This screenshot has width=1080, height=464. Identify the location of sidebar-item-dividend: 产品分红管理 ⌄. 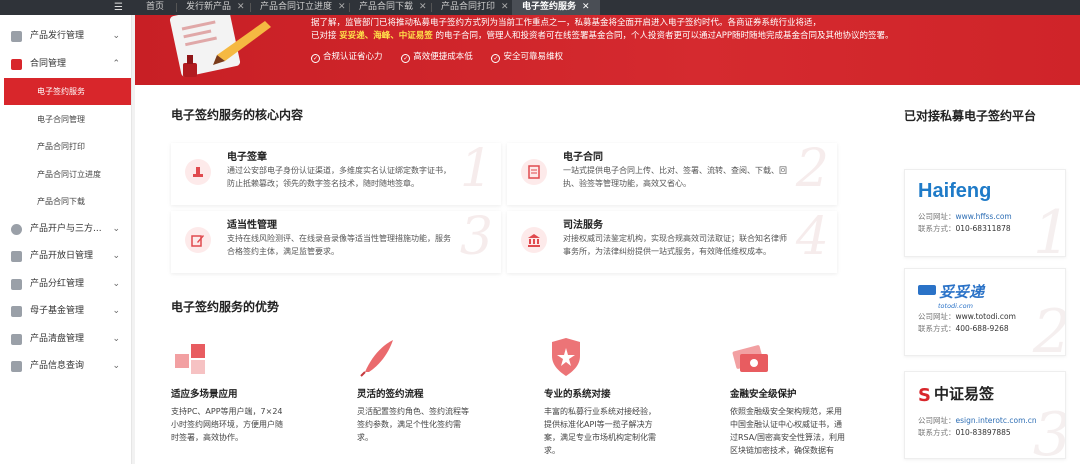
(66, 284).